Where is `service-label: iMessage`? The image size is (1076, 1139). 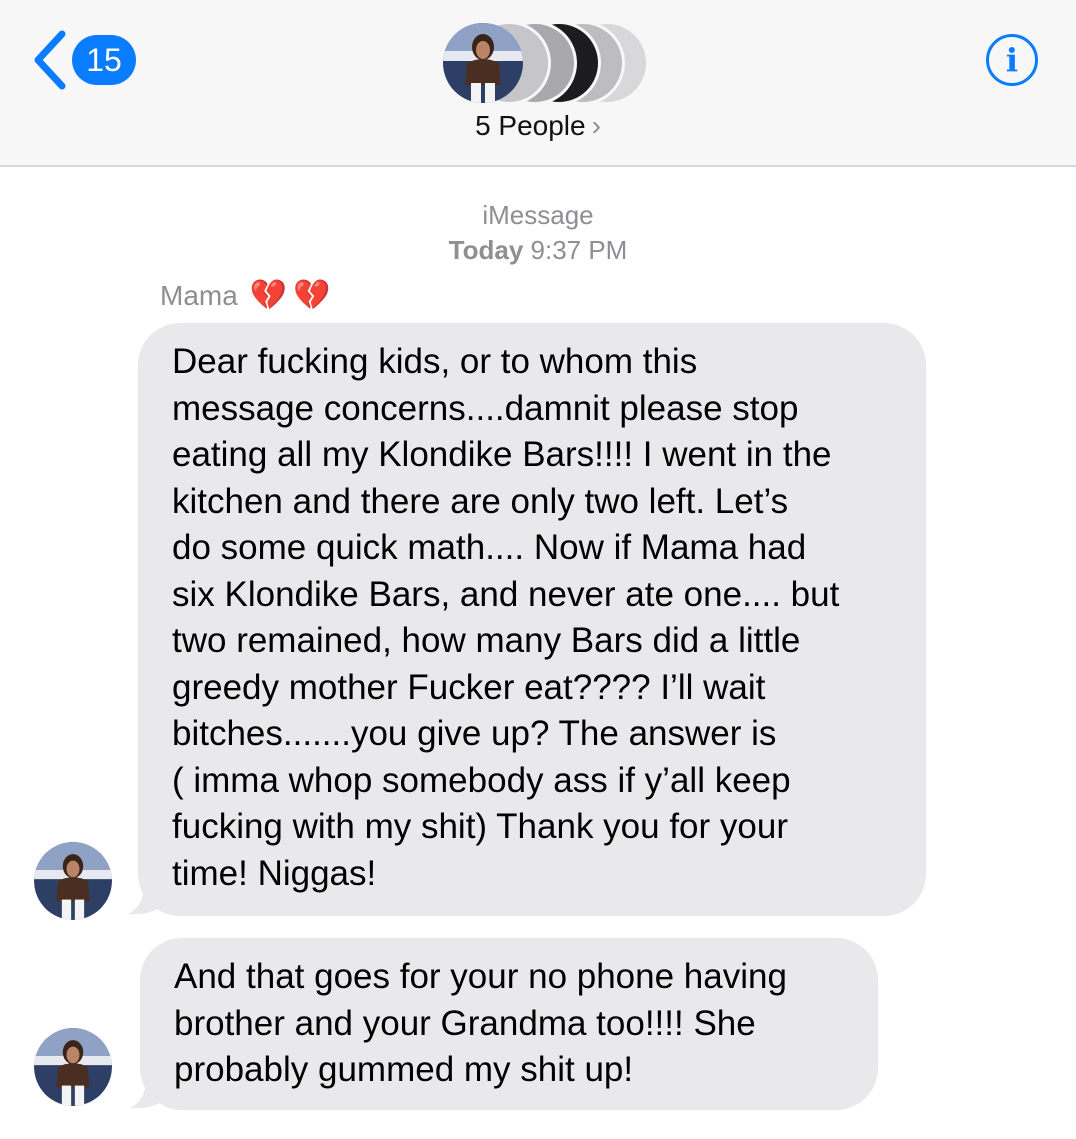
service-label: iMessage is located at coordinates (538, 215).